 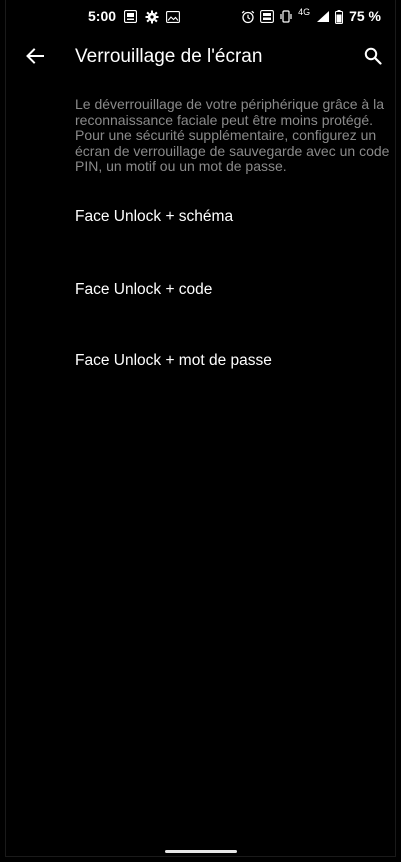 I want to click on page-title: Verrouillage de l'écran, so click(x=169, y=56).